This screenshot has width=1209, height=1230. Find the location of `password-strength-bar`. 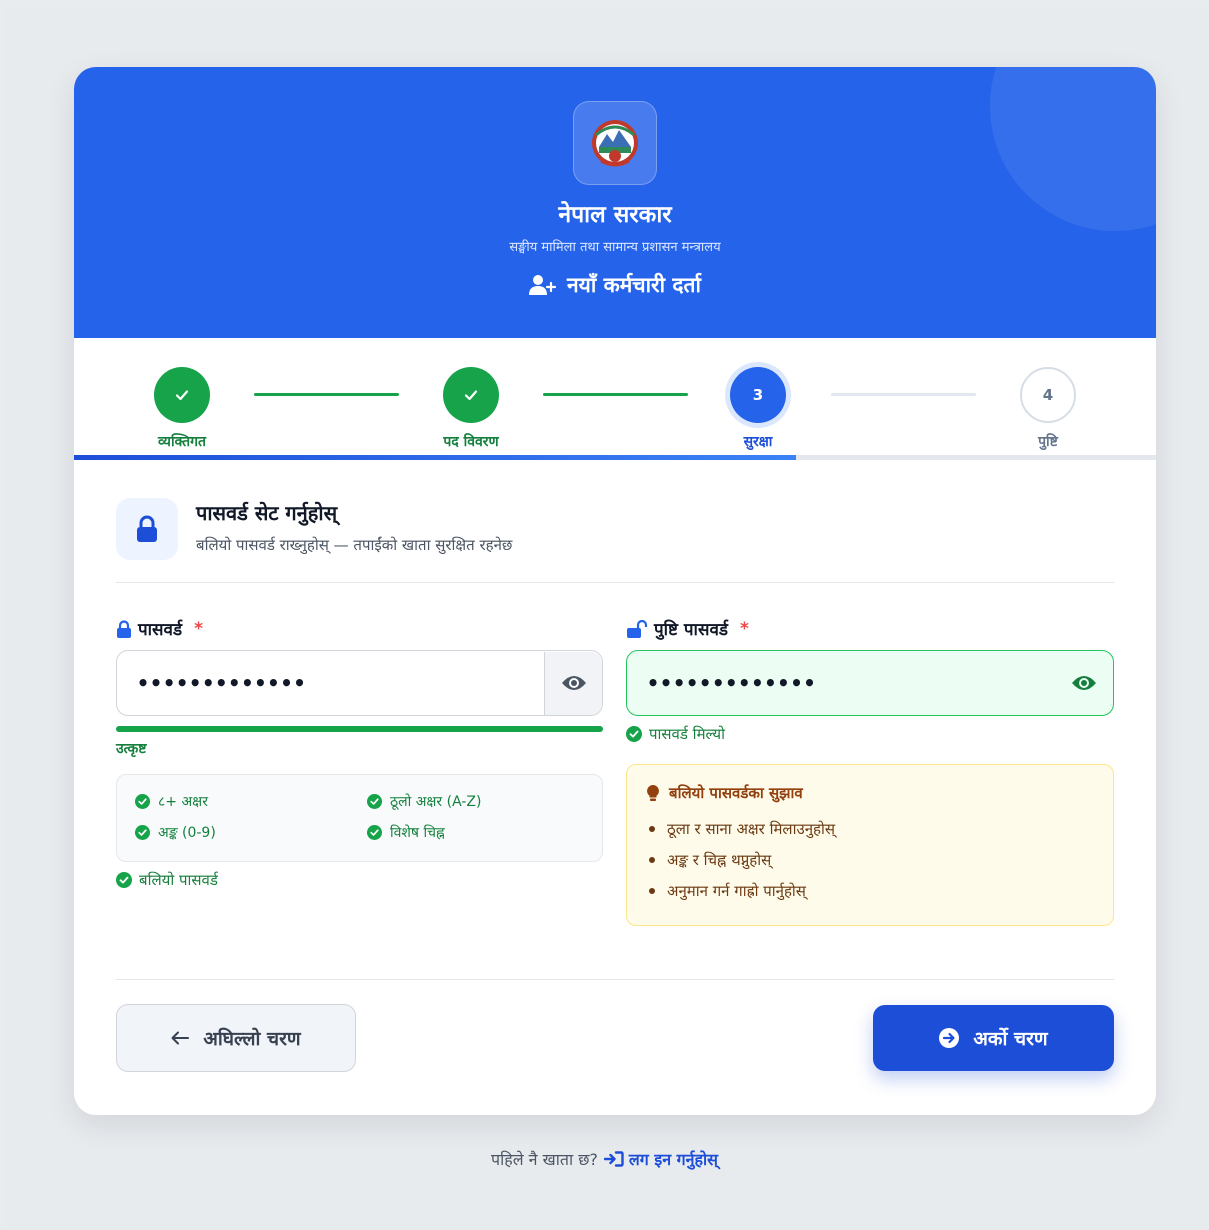

password-strength-bar is located at coordinates (359, 729).